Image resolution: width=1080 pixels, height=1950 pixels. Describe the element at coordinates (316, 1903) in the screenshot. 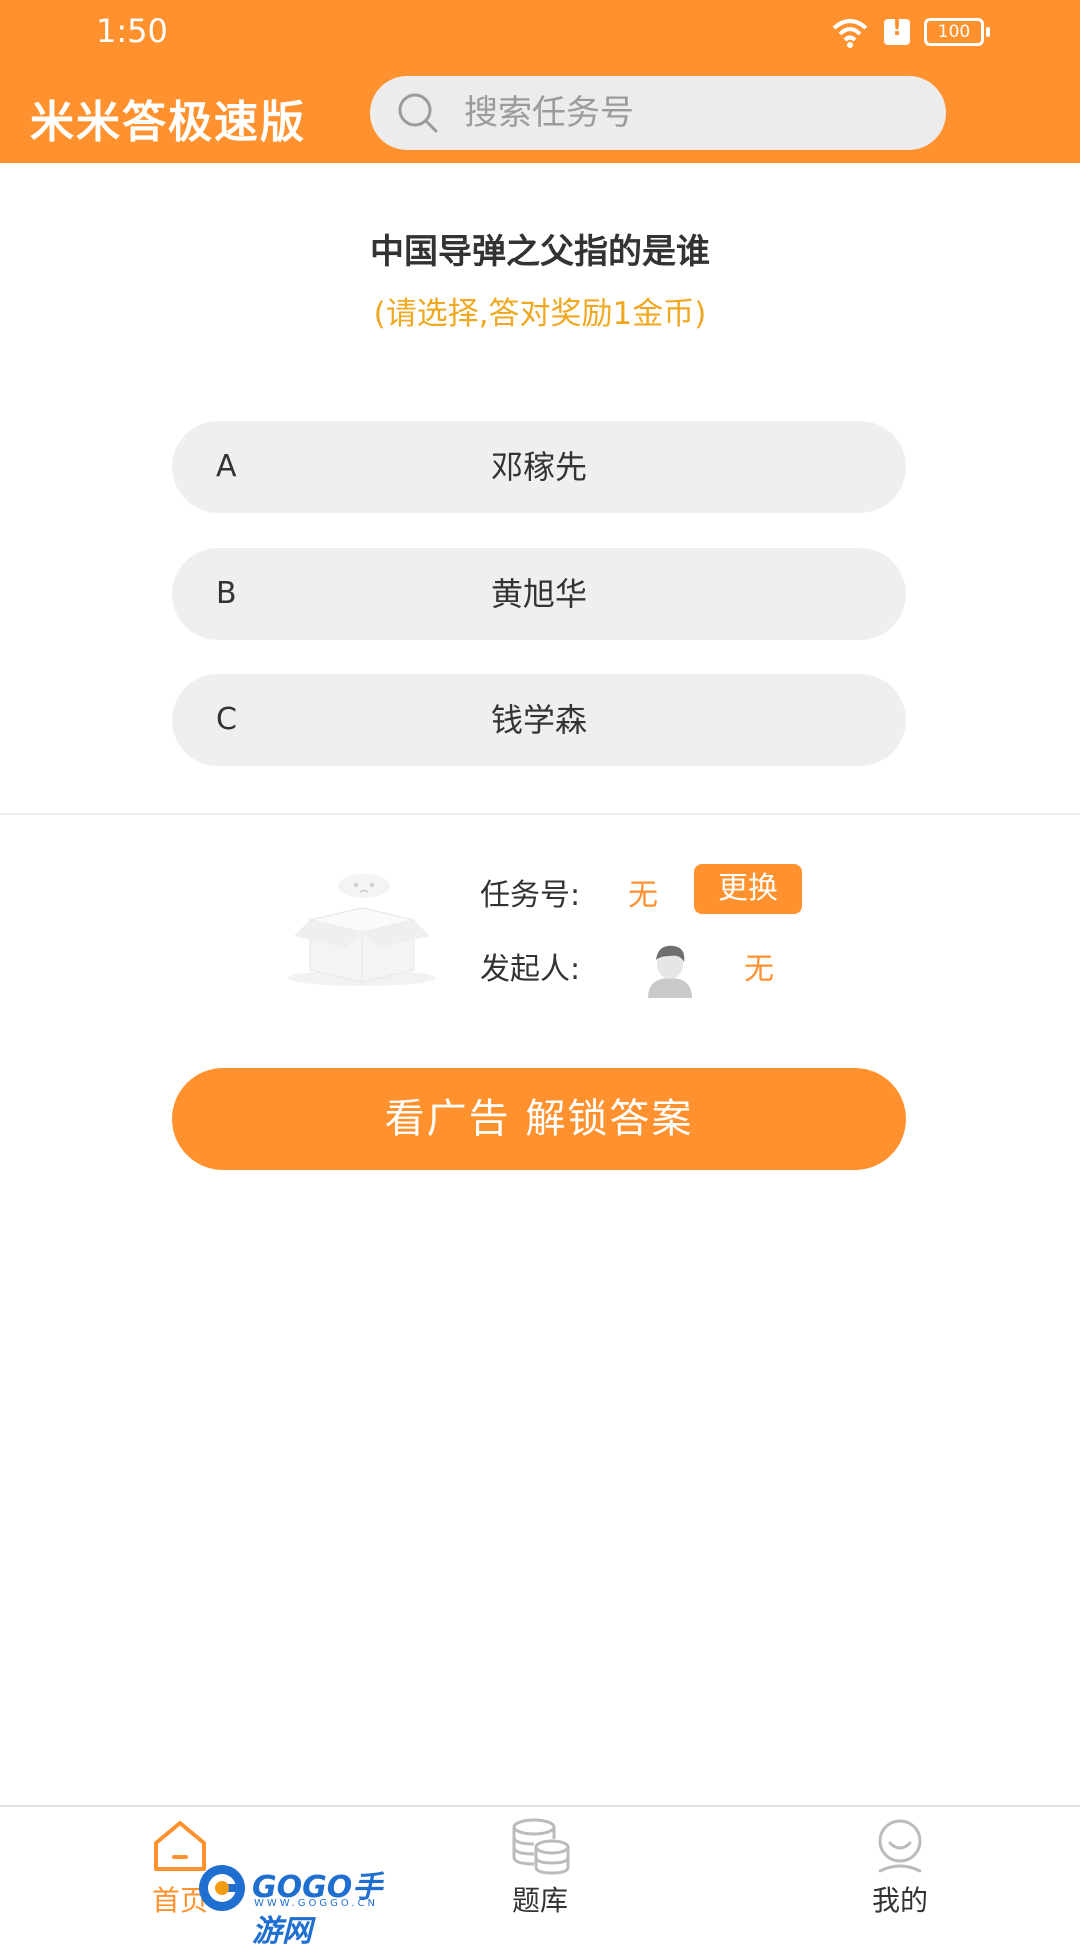

I see `watermark-sub: WWW.GOGGO.CN` at that location.